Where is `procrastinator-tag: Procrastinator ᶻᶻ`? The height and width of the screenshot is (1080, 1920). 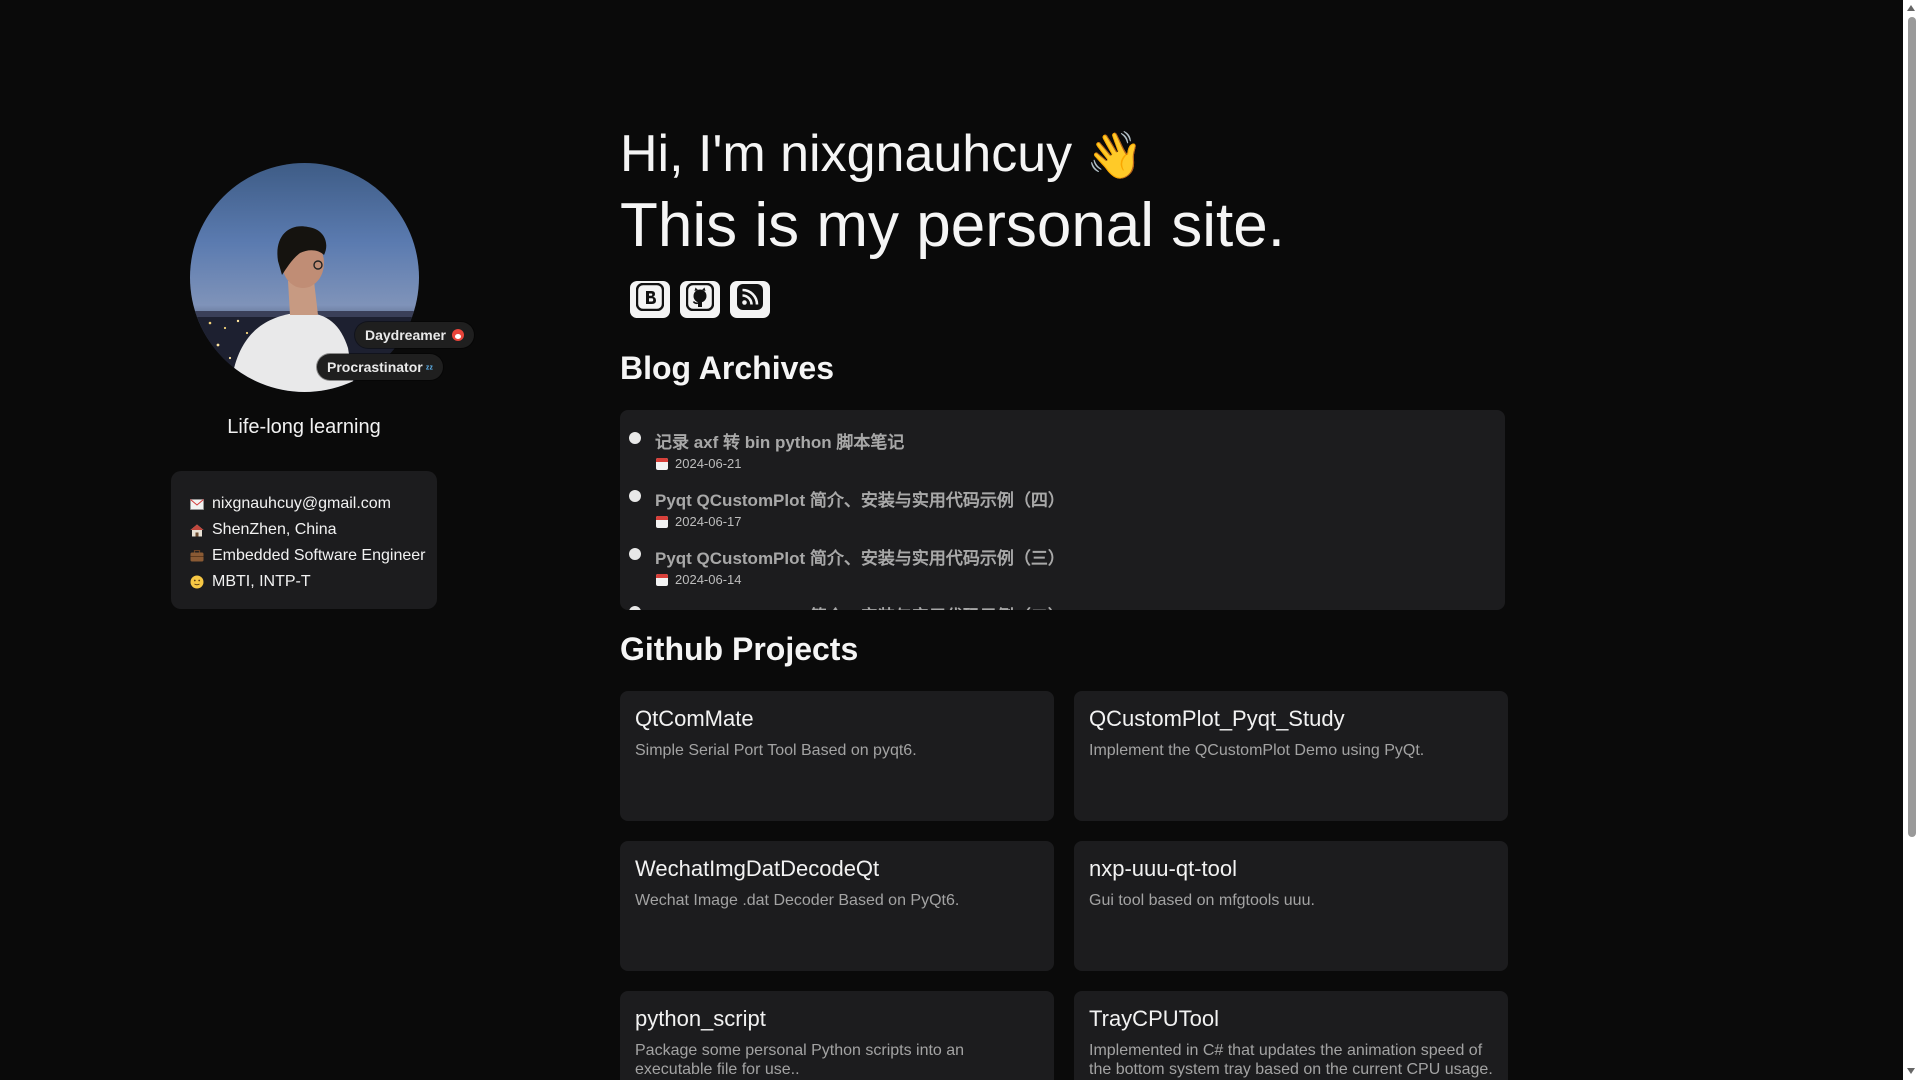 procrastinator-tag: Procrastinator ᶻᶻ is located at coordinates (380, 367).